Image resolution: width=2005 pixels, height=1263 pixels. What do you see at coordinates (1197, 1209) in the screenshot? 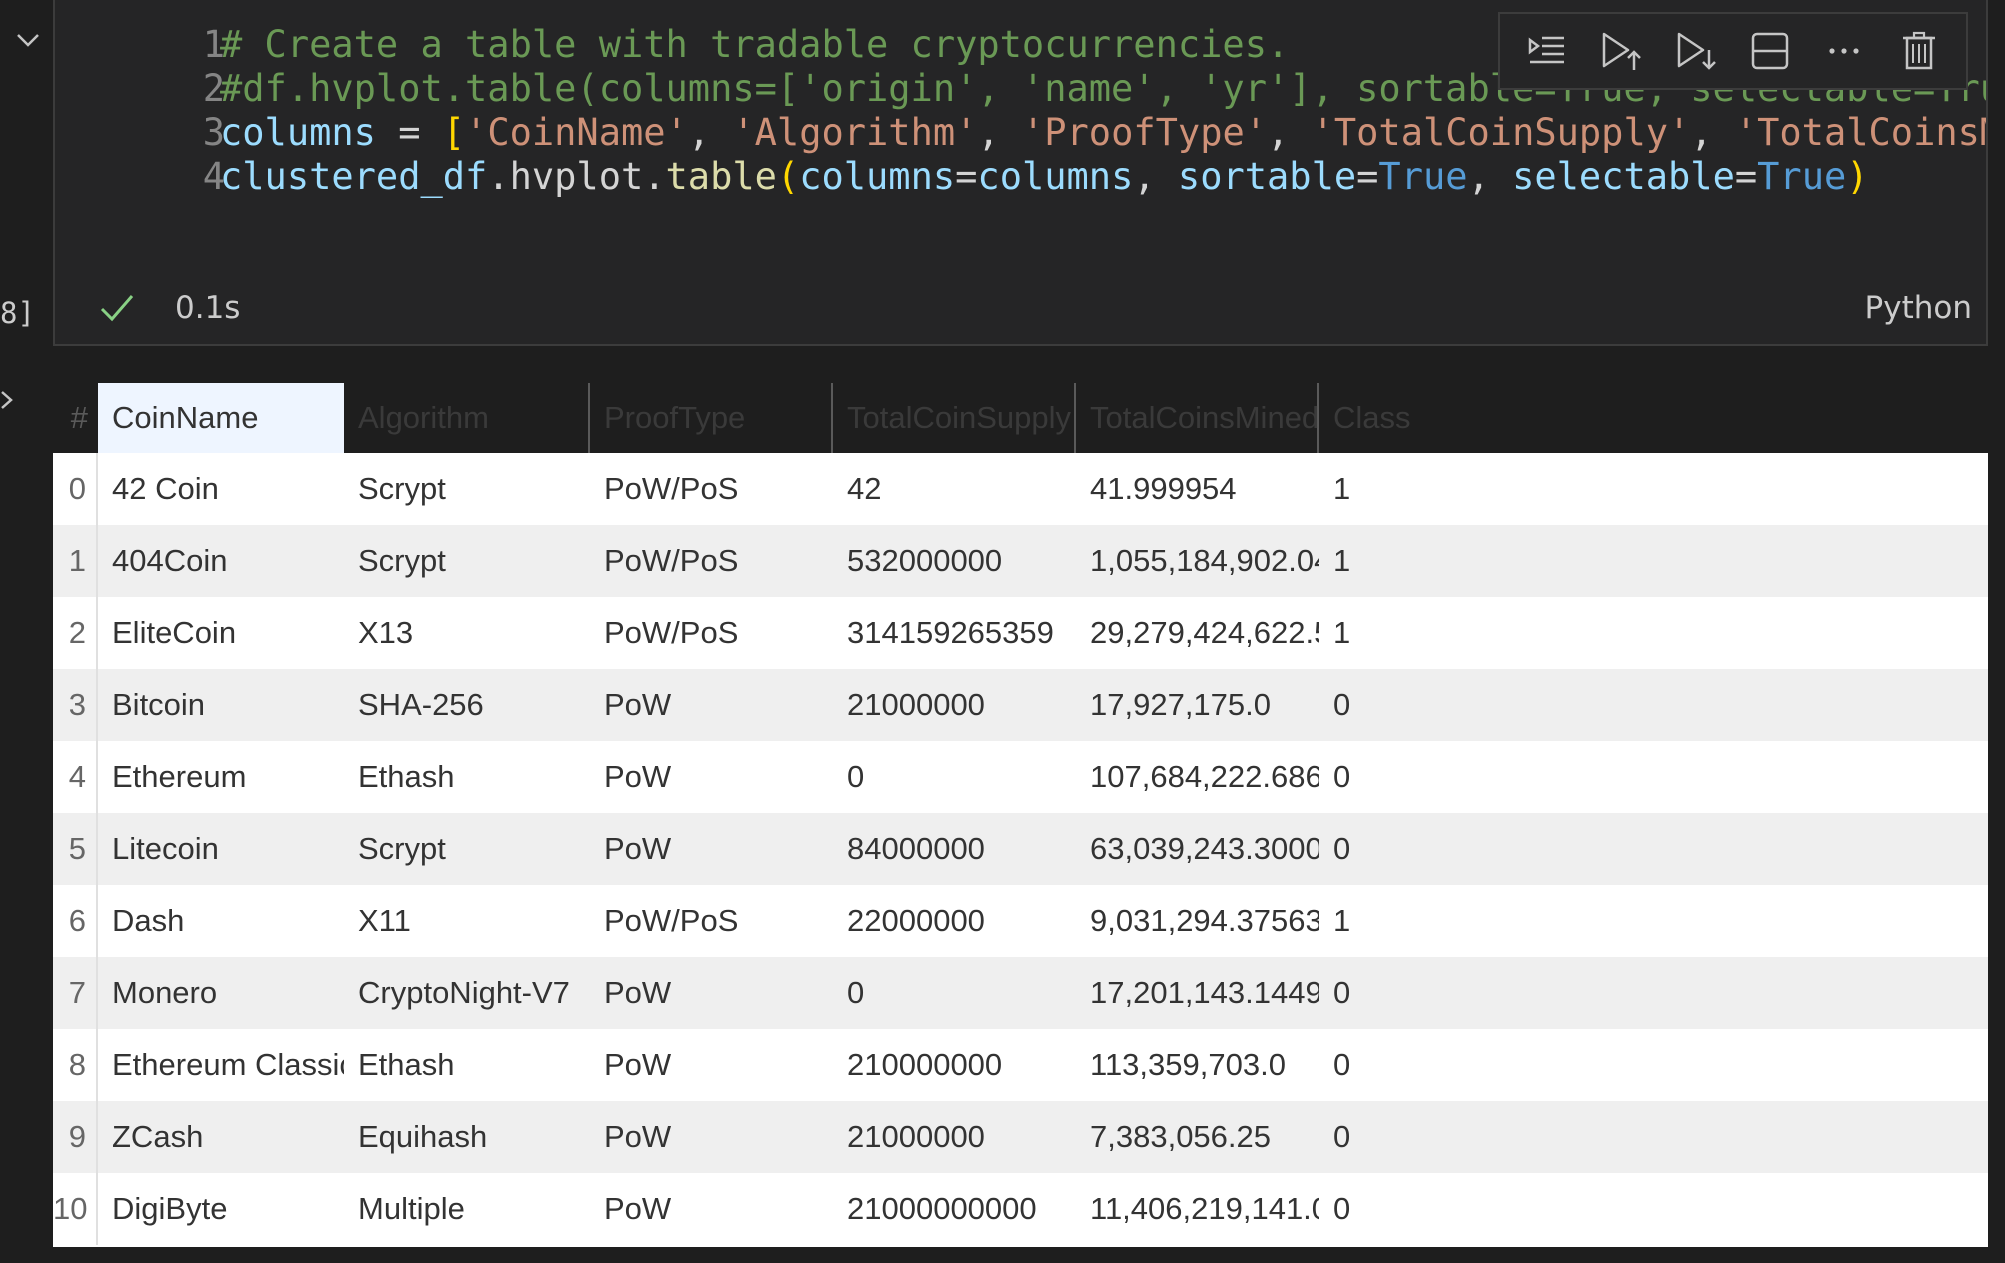
I see `table-cell: 11,406,219,141.0` at bounding box center [1197, 1209].